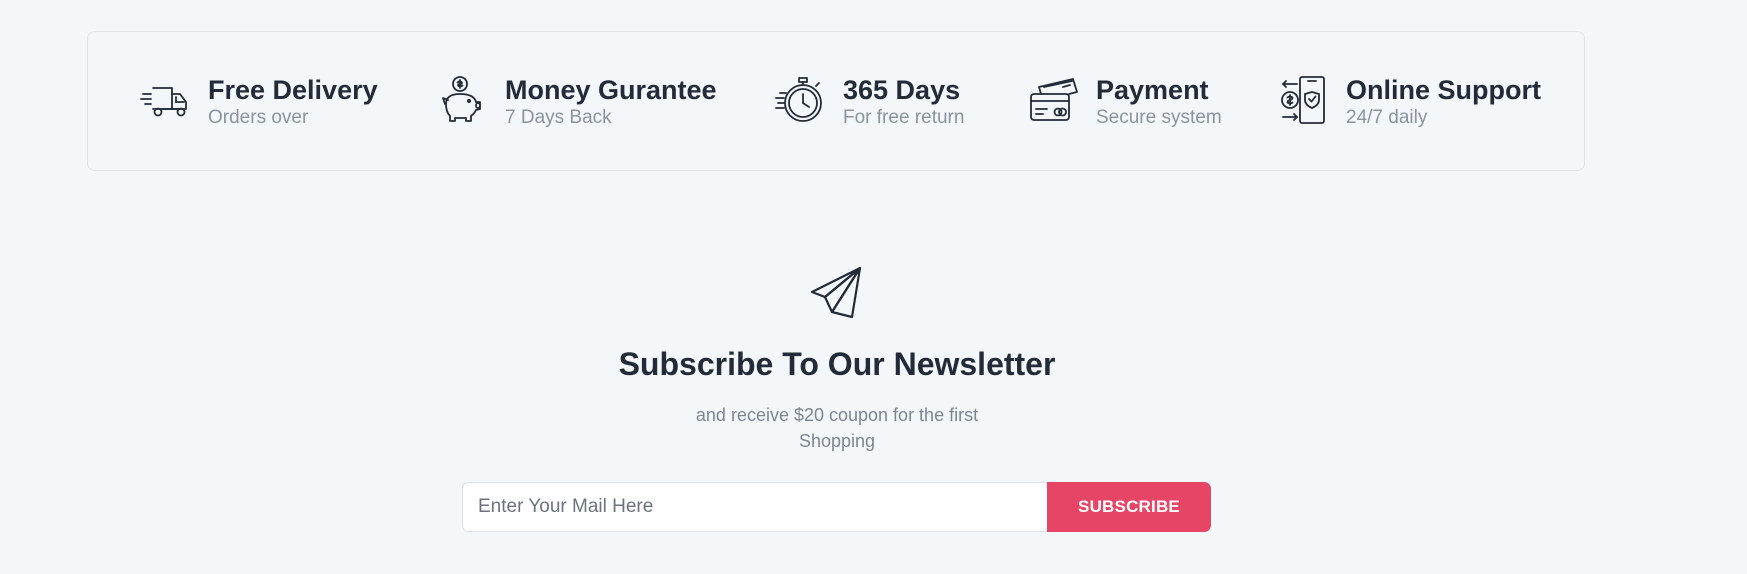 The height and width of the screenshot is (574, 1747). I want to click on feature-subtitle: For free return, so click(904, 117).